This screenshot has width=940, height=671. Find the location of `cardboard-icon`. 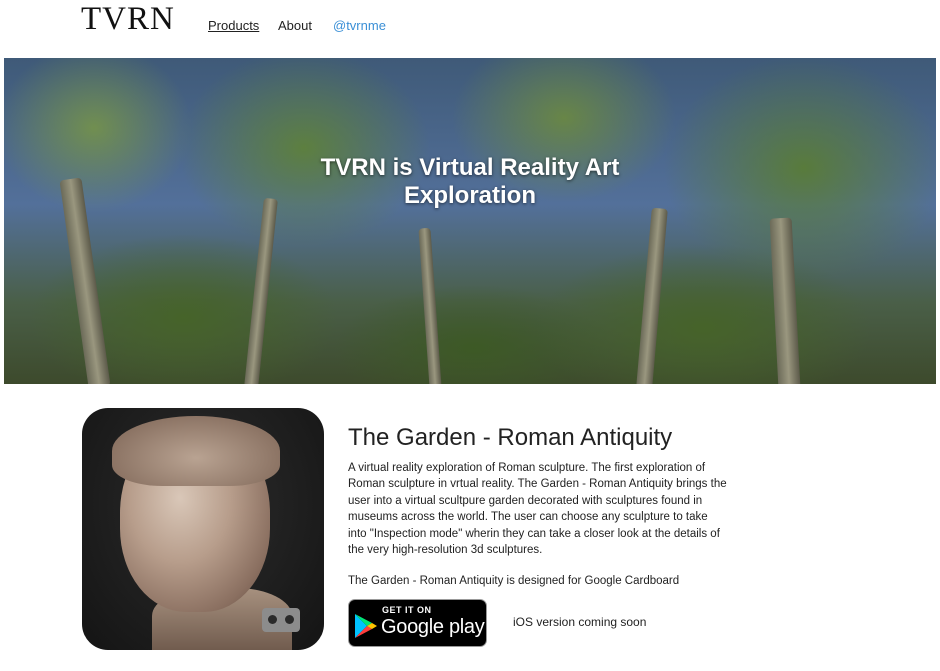

cardboard-icon is located at coordinates (281, 620).